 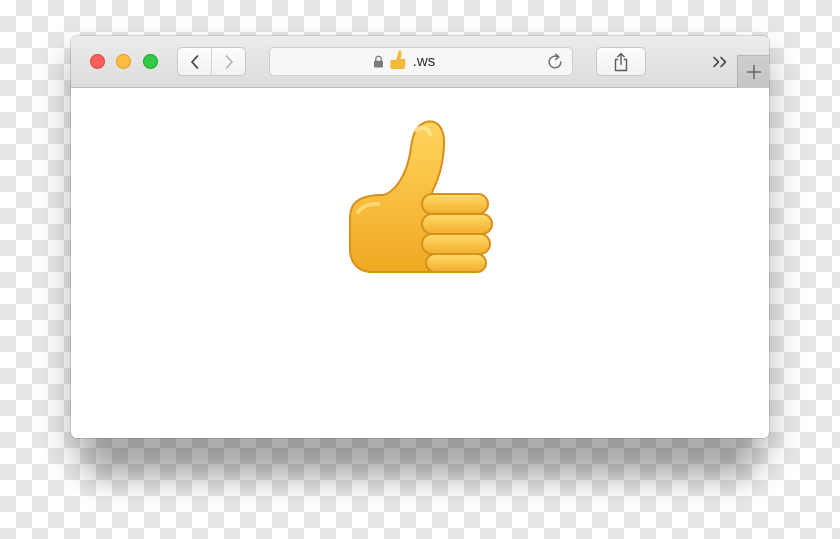 I want to click on window-shadow, so click(x=420, y=460).